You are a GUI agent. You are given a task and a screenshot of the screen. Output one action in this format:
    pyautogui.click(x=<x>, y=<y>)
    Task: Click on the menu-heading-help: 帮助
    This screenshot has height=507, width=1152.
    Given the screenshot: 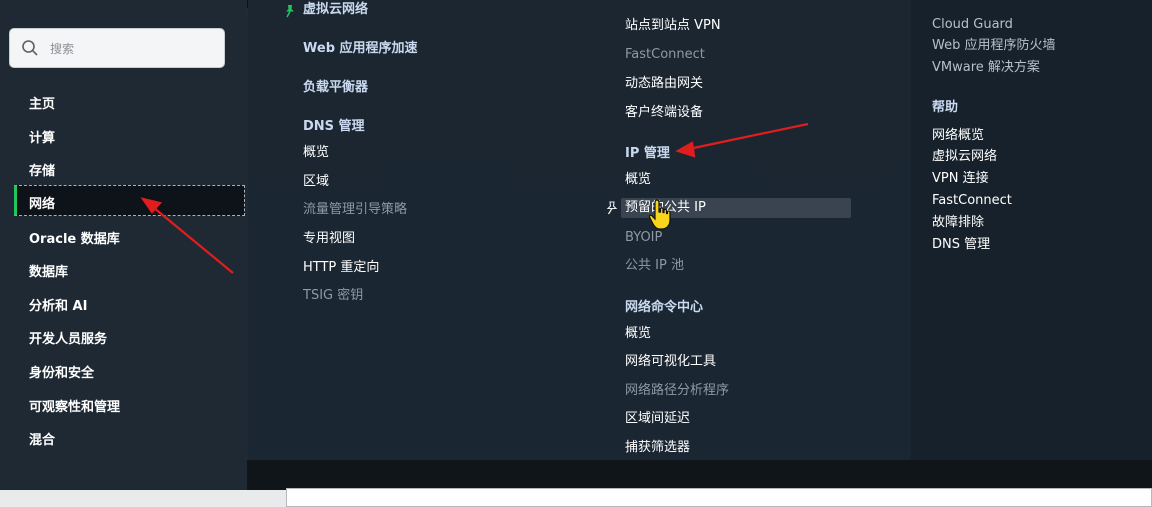 What is the action you would take?
    pyautogui.click(x=945, y=107)
    